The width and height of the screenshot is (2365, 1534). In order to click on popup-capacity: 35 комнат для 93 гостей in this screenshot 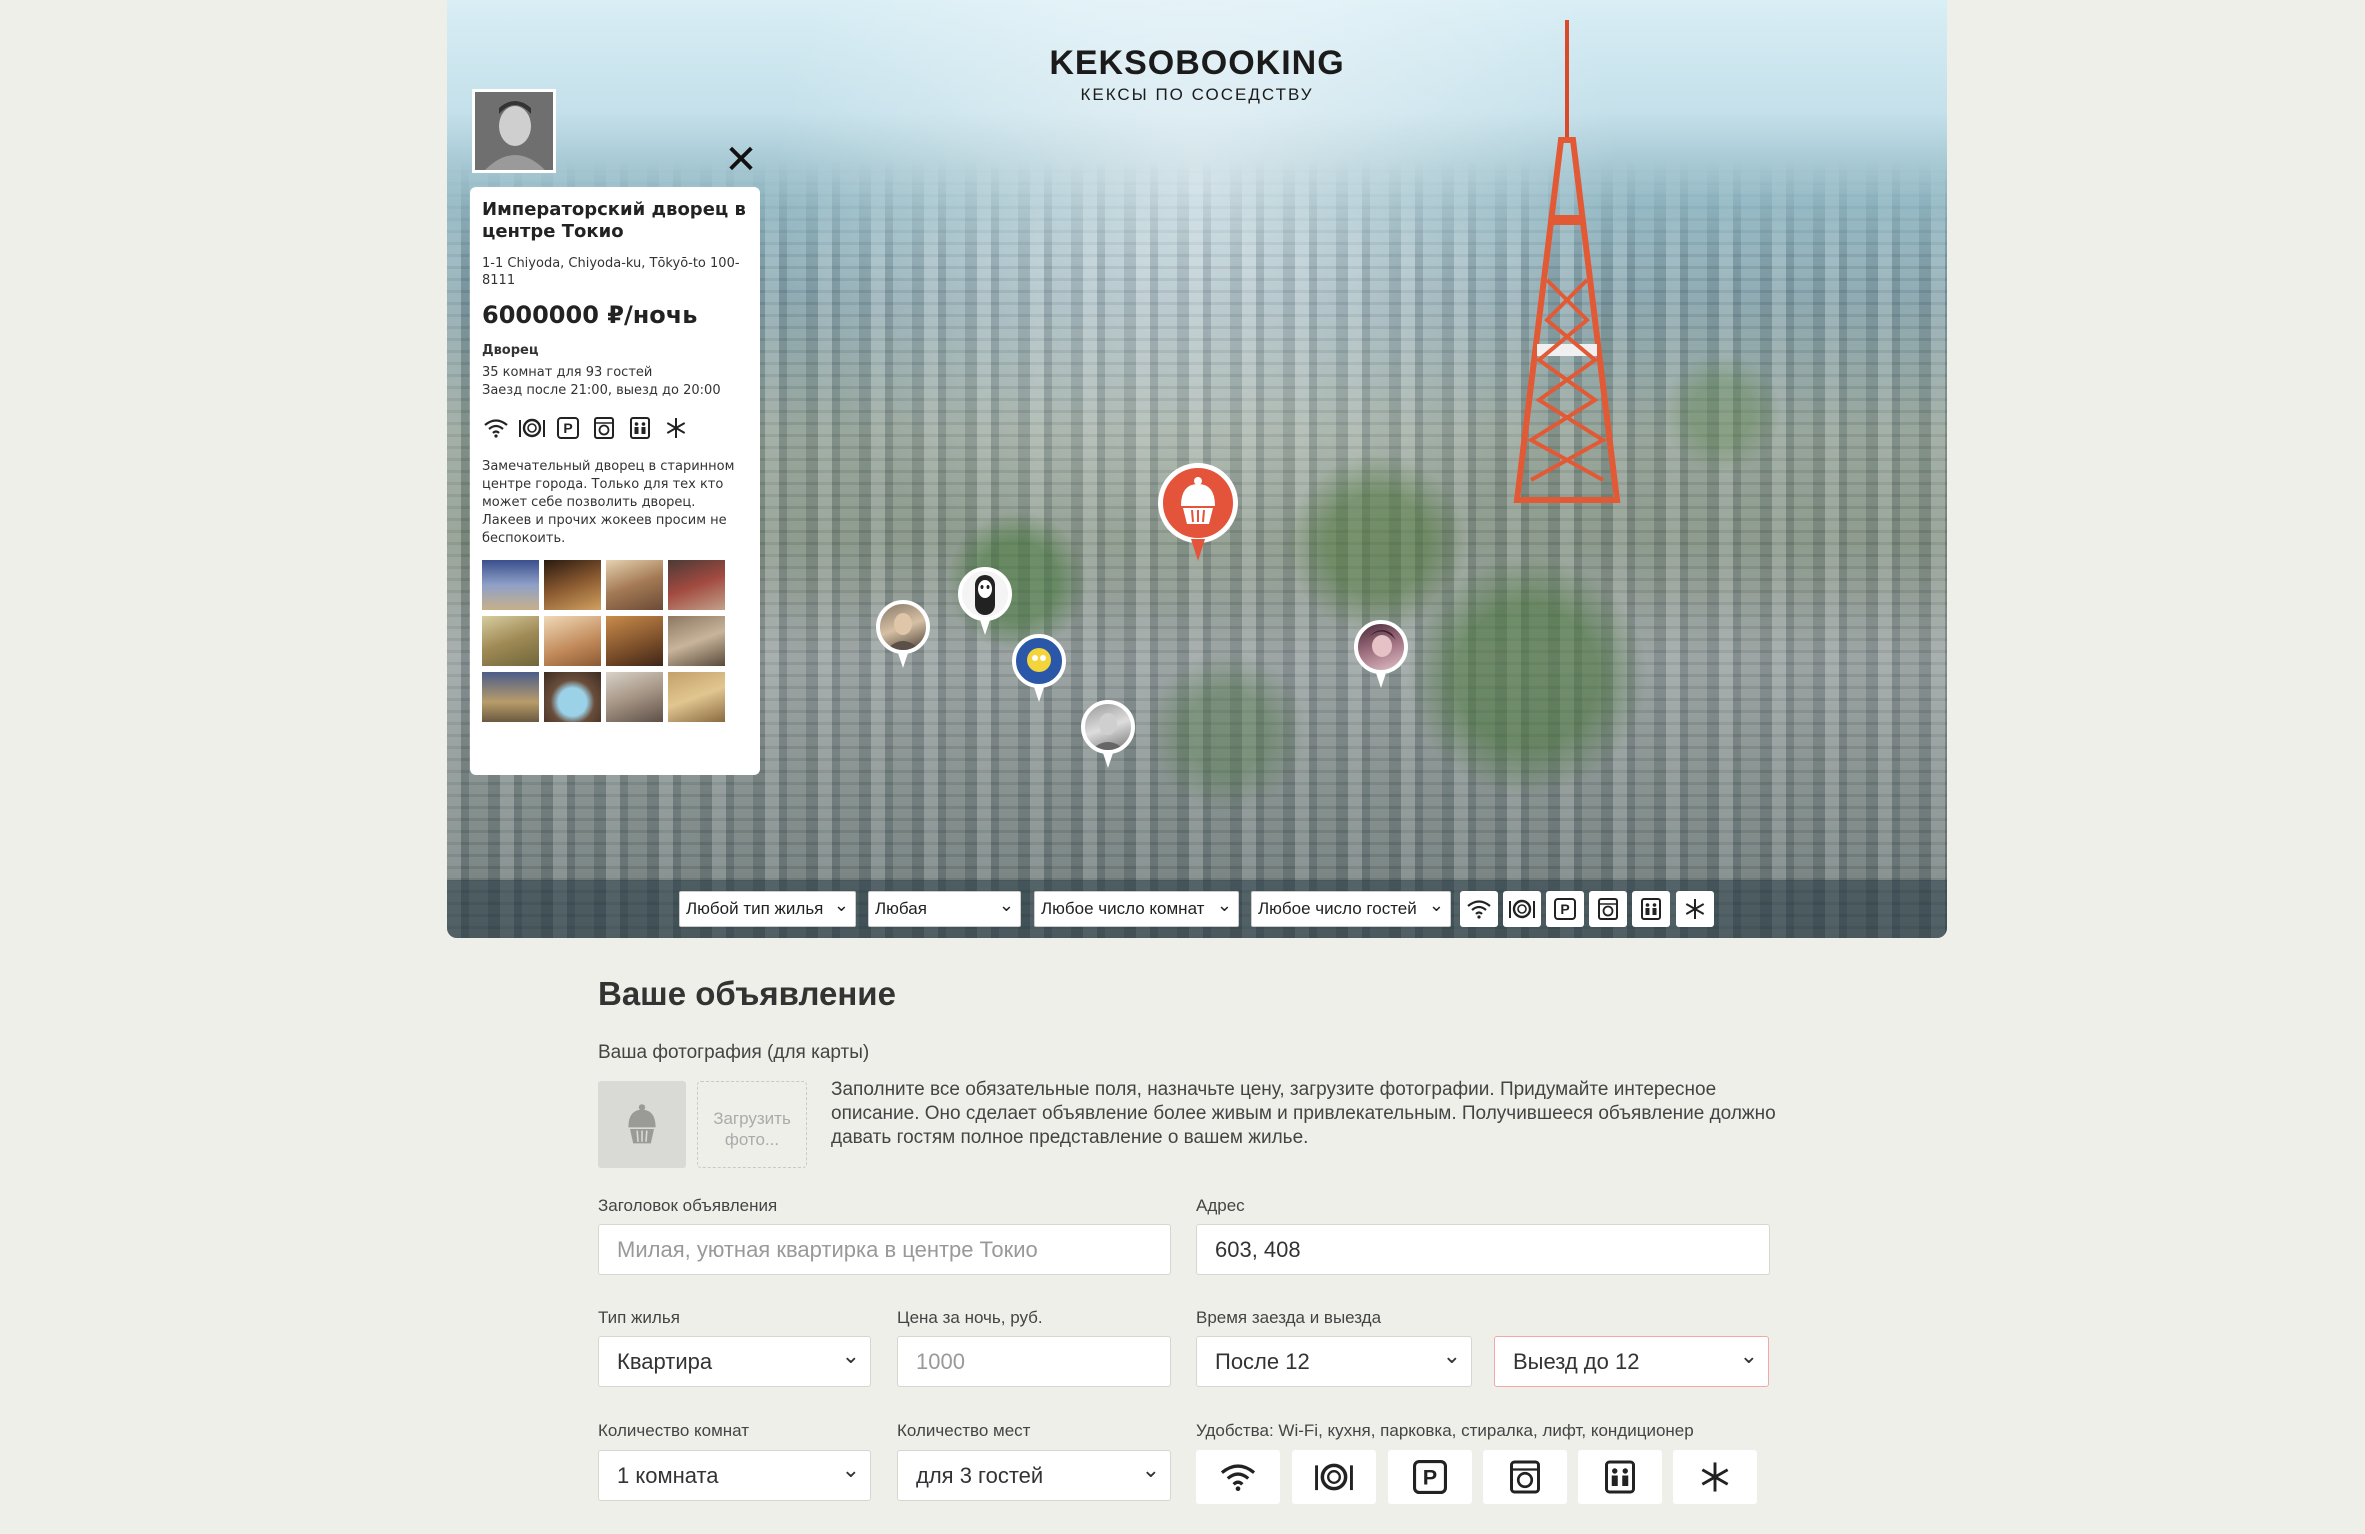, I will do `click(567, 372)`.